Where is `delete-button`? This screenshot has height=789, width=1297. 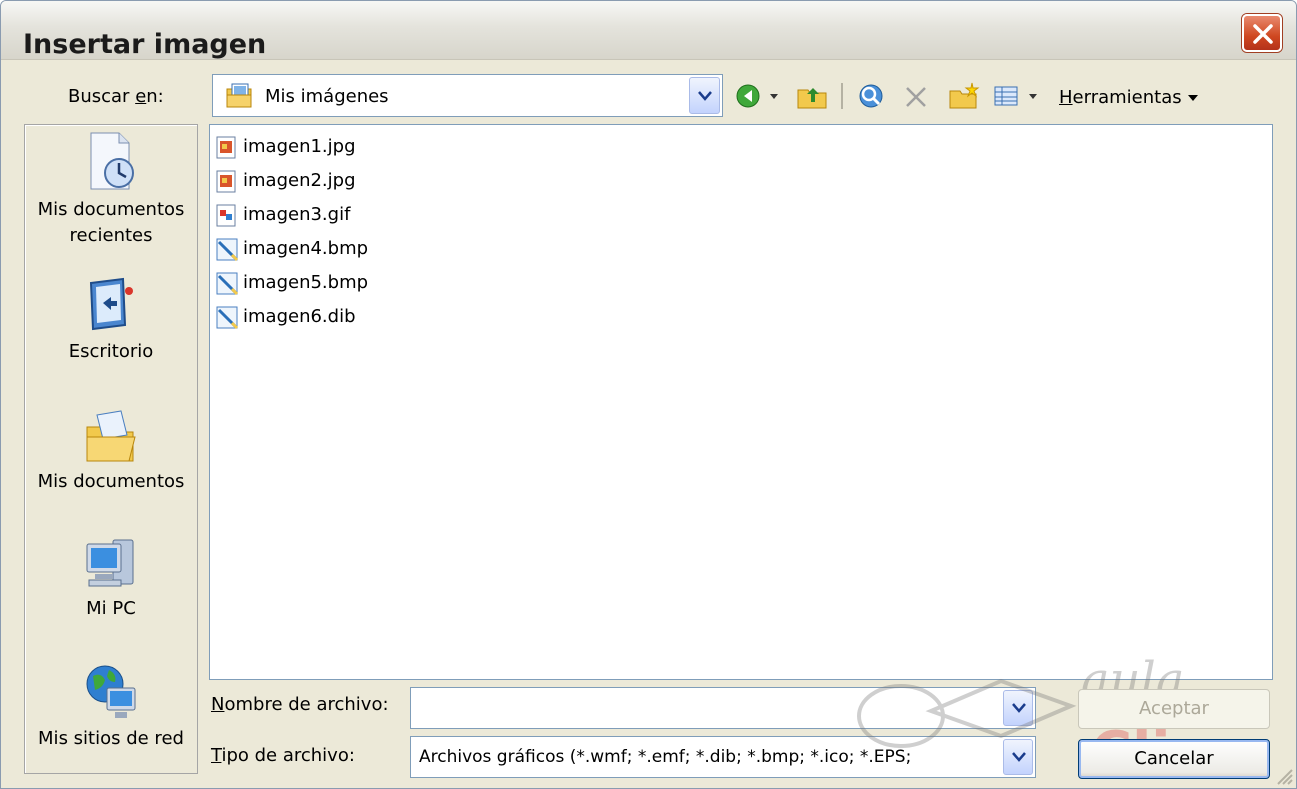 delete-button is located at coordinates (916, 96).